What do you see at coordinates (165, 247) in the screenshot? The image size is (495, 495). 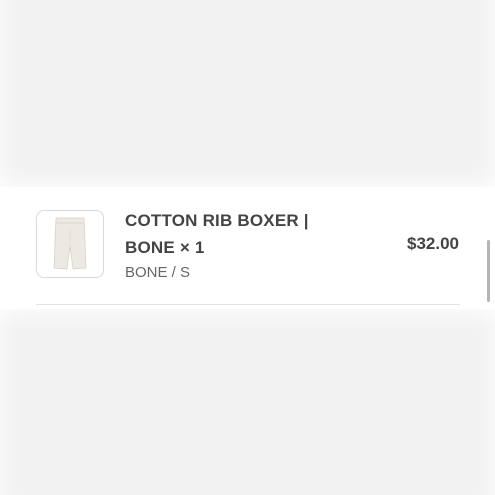 I see `product-title-line-2: BONE × 1` at bounding box center [165, 247].